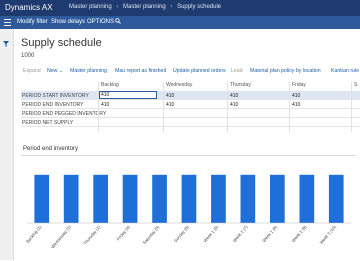 This screenshot has width=360, height=261. What do you see at coordinates (151, 234) in the screenshot?
I see `x-tick-label: Saturday (5)` at bounding box center [151, 234].